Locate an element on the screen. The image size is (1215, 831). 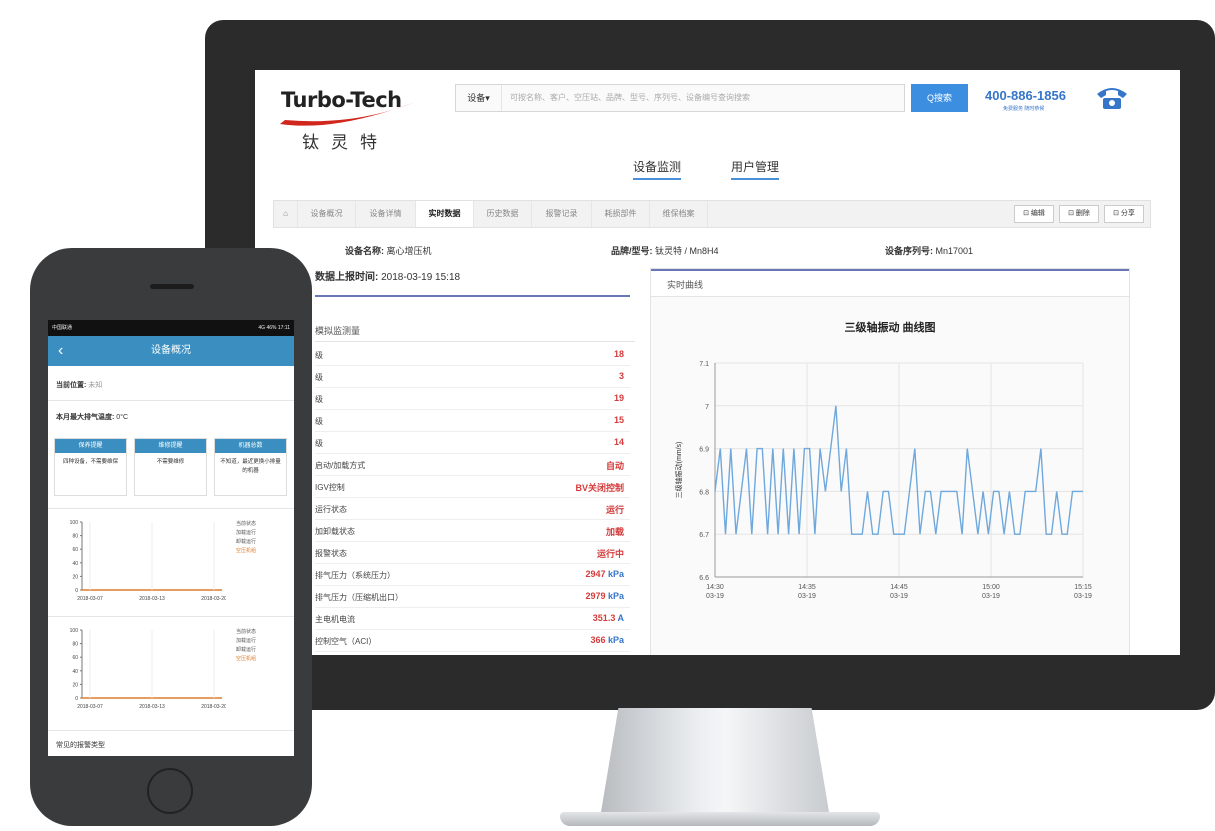
monitor-row: 报警状态 运行中 is located at coordinates (472, 553).